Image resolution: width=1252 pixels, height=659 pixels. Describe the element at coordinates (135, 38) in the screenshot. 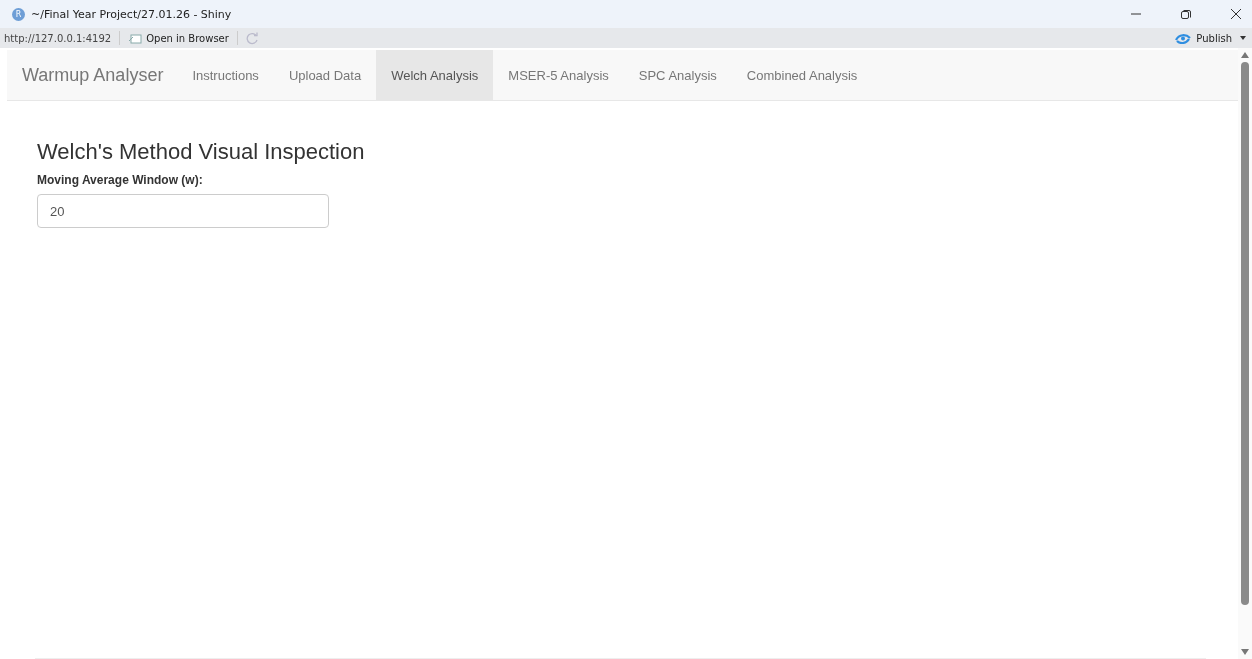

I see `window-icon` at that location.